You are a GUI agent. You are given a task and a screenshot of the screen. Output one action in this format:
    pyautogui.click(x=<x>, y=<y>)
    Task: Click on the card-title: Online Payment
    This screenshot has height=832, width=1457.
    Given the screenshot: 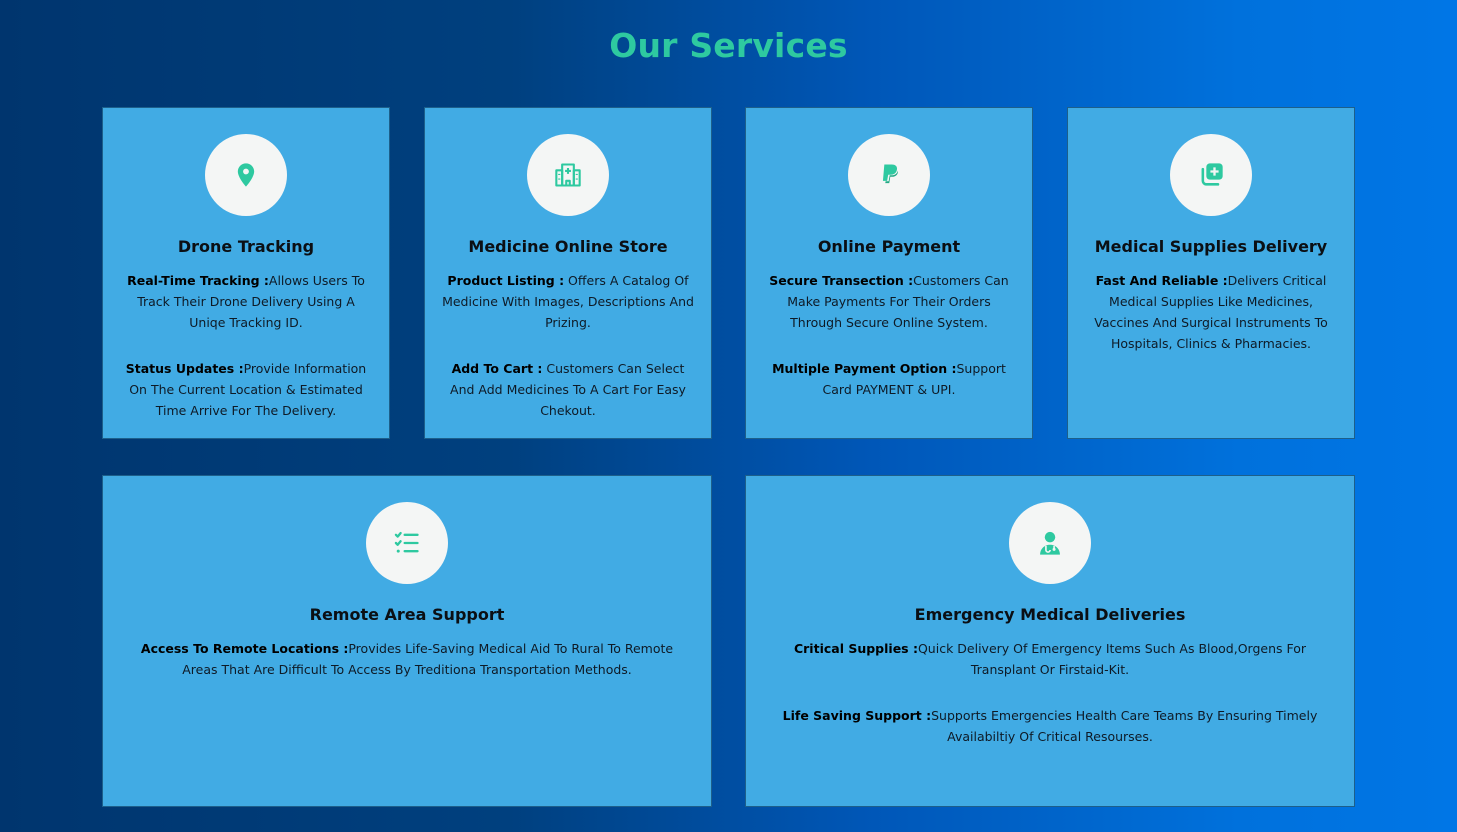 What is the action you would take?
    pyautogui.click(x=889, y=246)
    